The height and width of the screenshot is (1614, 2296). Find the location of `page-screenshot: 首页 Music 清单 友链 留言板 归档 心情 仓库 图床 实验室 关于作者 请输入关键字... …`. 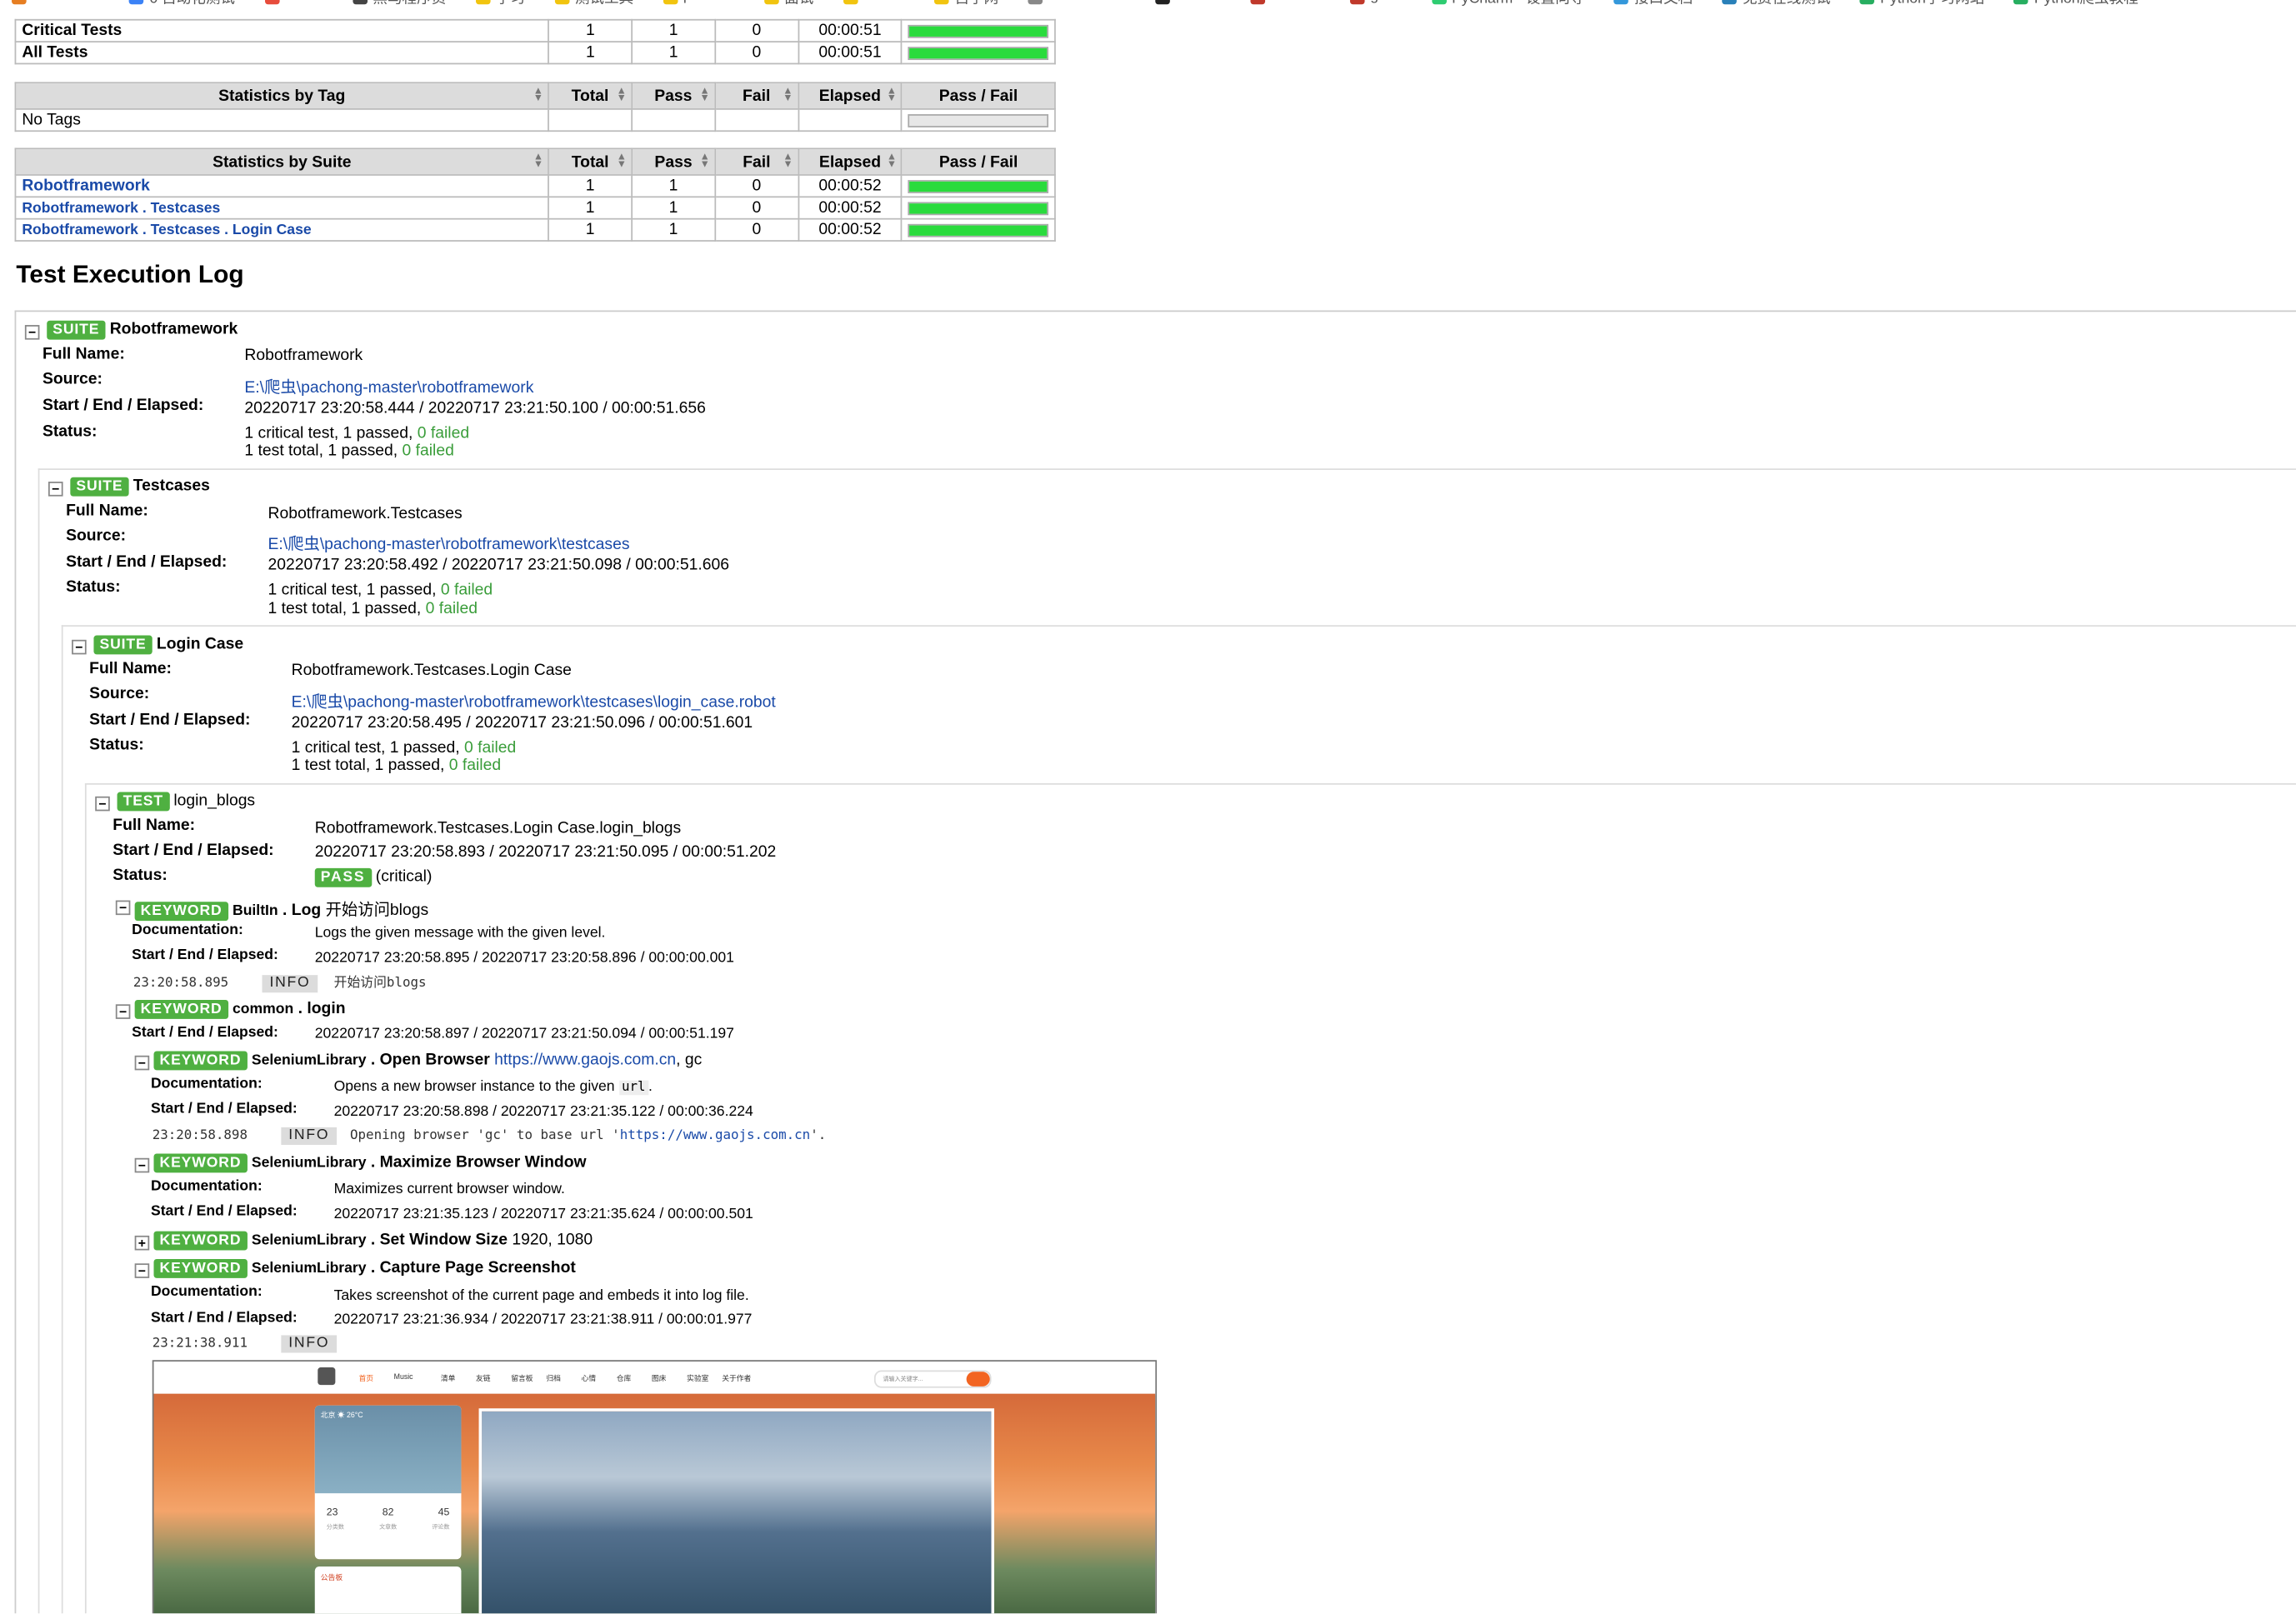

page-screenshot: 首页 Music 清单 友链 留言板 归档 心情 仓库 图床 实验室 关于作者 请输入关键字... … is located at coordinates (655, 1487).